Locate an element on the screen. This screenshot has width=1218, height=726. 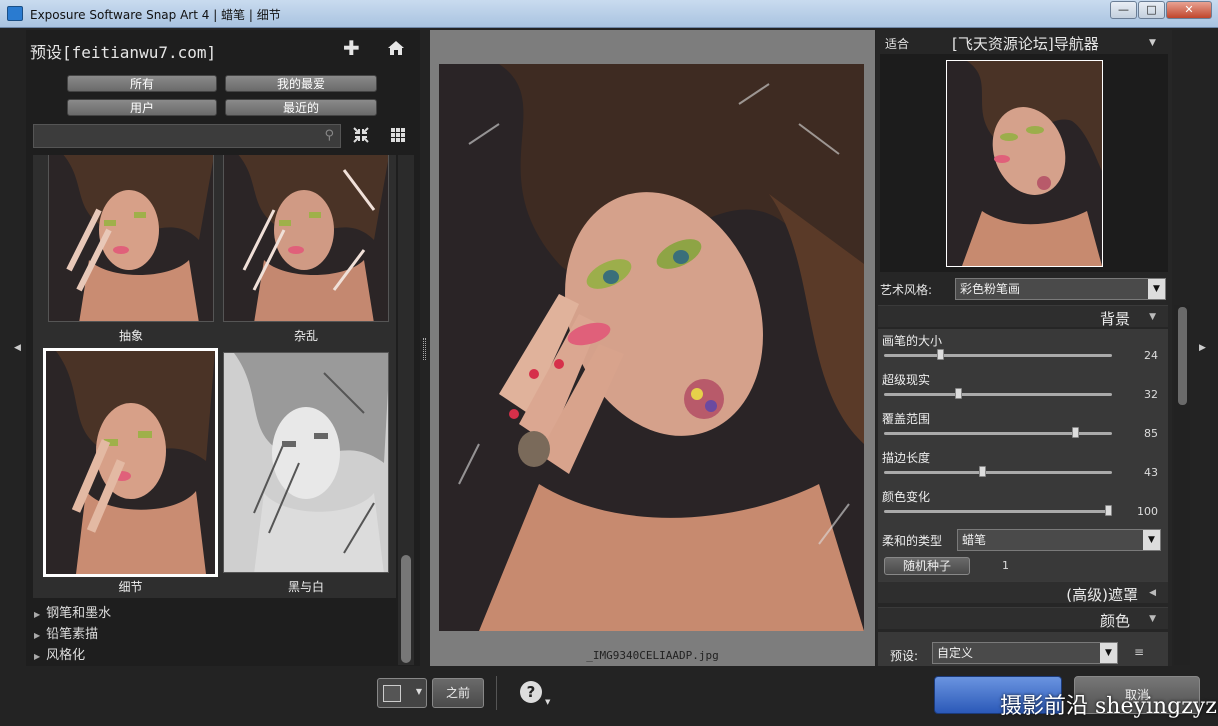
thumbnail-label: 黑与白 is located at coordinates (305, 587).